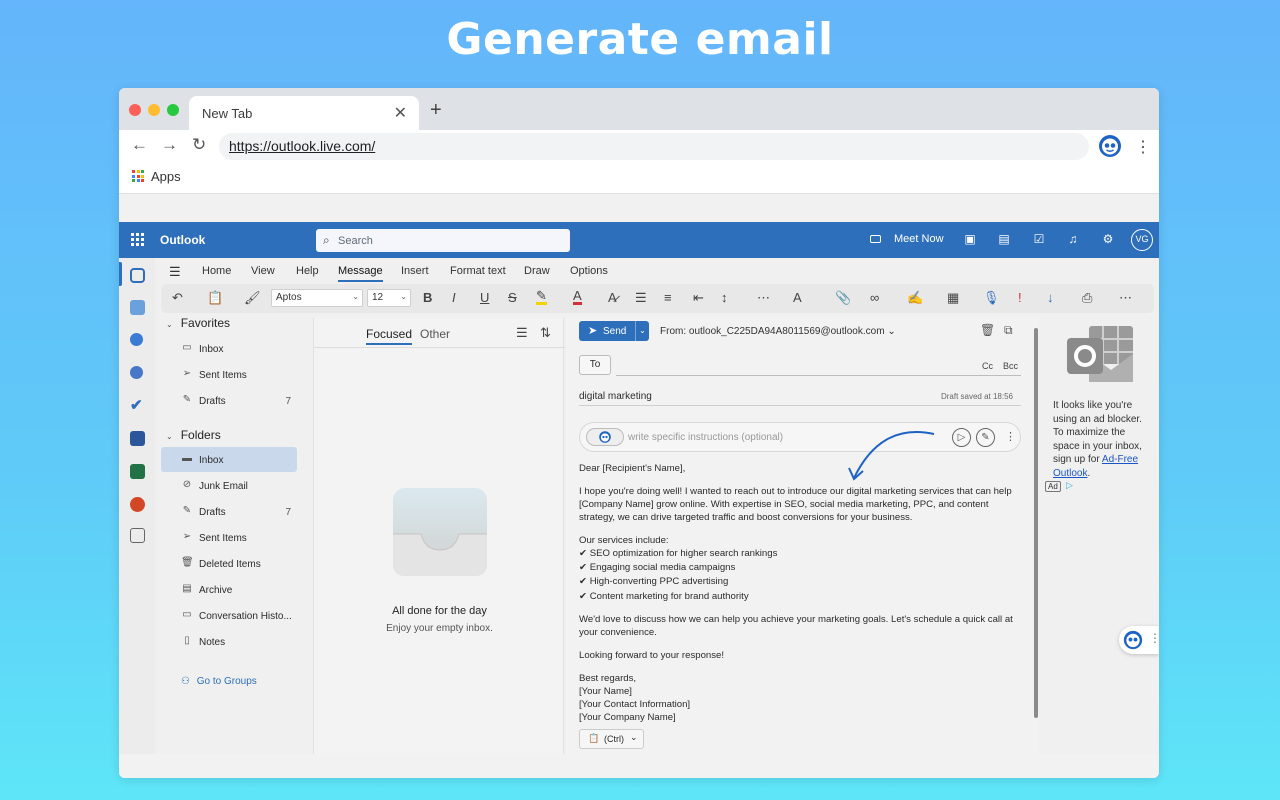 The width and height of the screenshot is (1280, 800). I want to click on powerpoint-icon, so click(137, 504).